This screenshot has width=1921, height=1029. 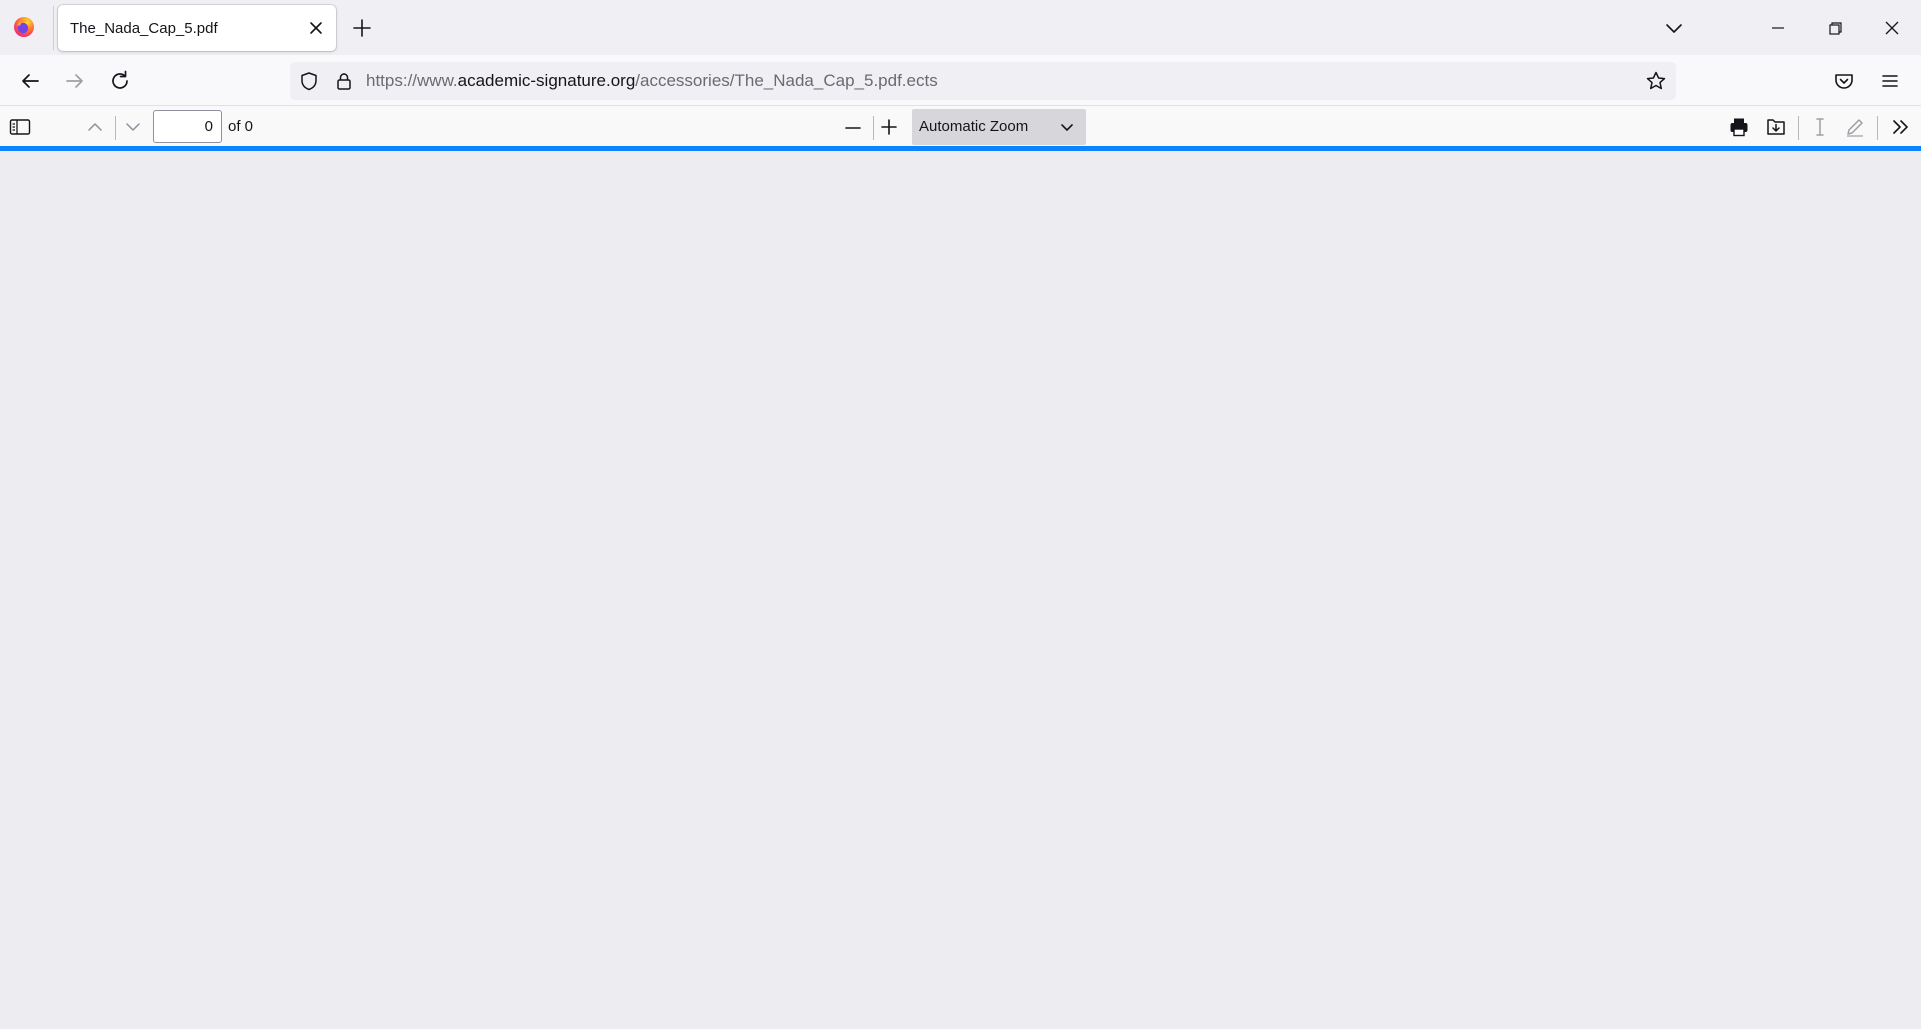 What do you see at coordinates (786, 80) in the screenshot?
I see `url-path: /accessories/The_Nada_Cap_5.pdf.ects` at bounding box center [786, 80].